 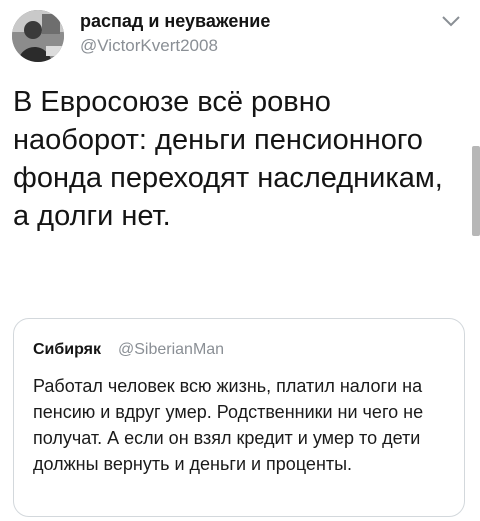 What do you see at coordinates (476, 191) in the screenshot?
I see `scrollbar-thumb` at bounding box center [476, 191].